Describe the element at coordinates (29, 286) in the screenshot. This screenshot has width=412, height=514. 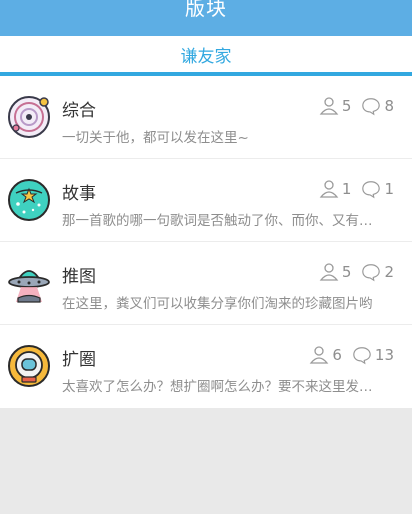
I see `ufo-icon` at that location.